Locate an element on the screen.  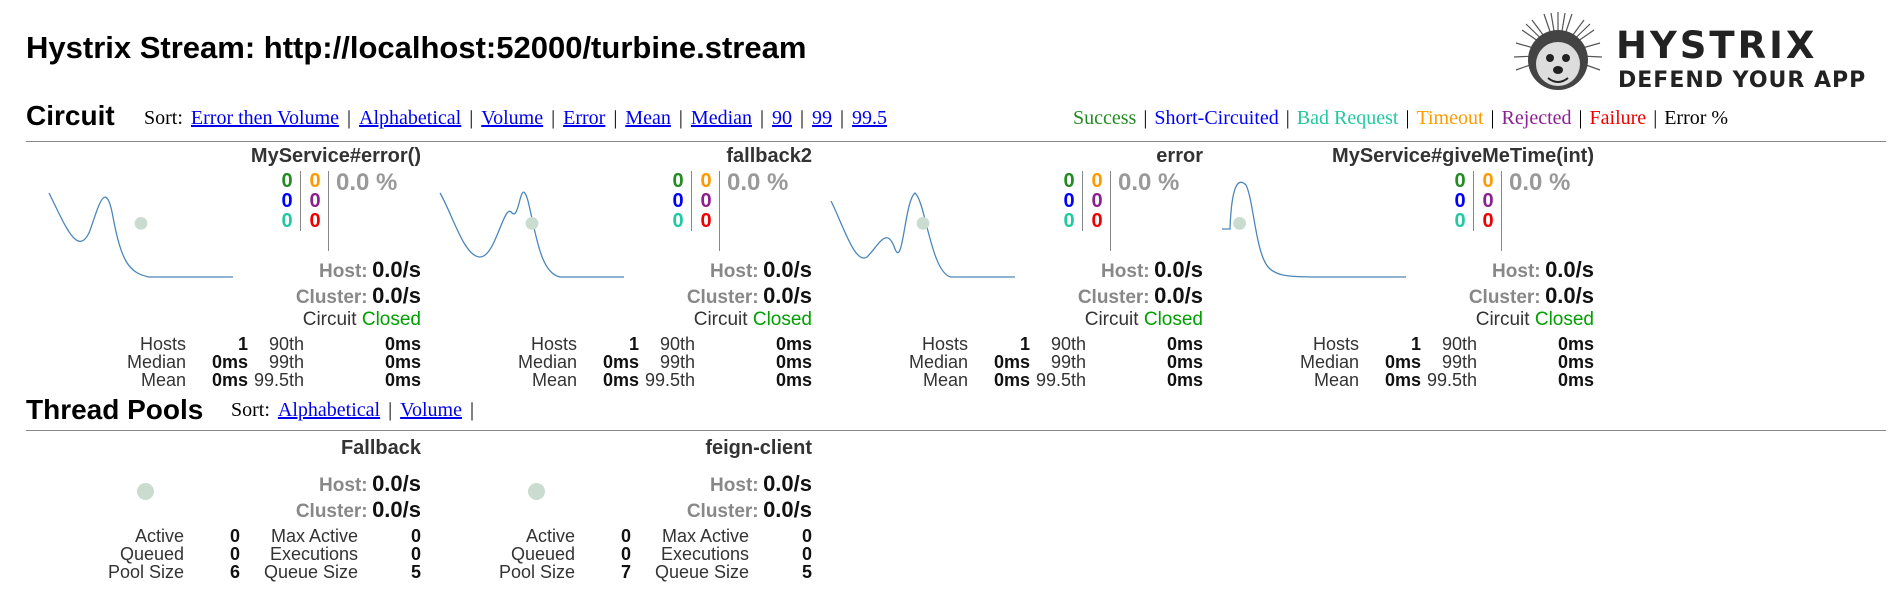
counts-divider is located at coordinates (300, 201).